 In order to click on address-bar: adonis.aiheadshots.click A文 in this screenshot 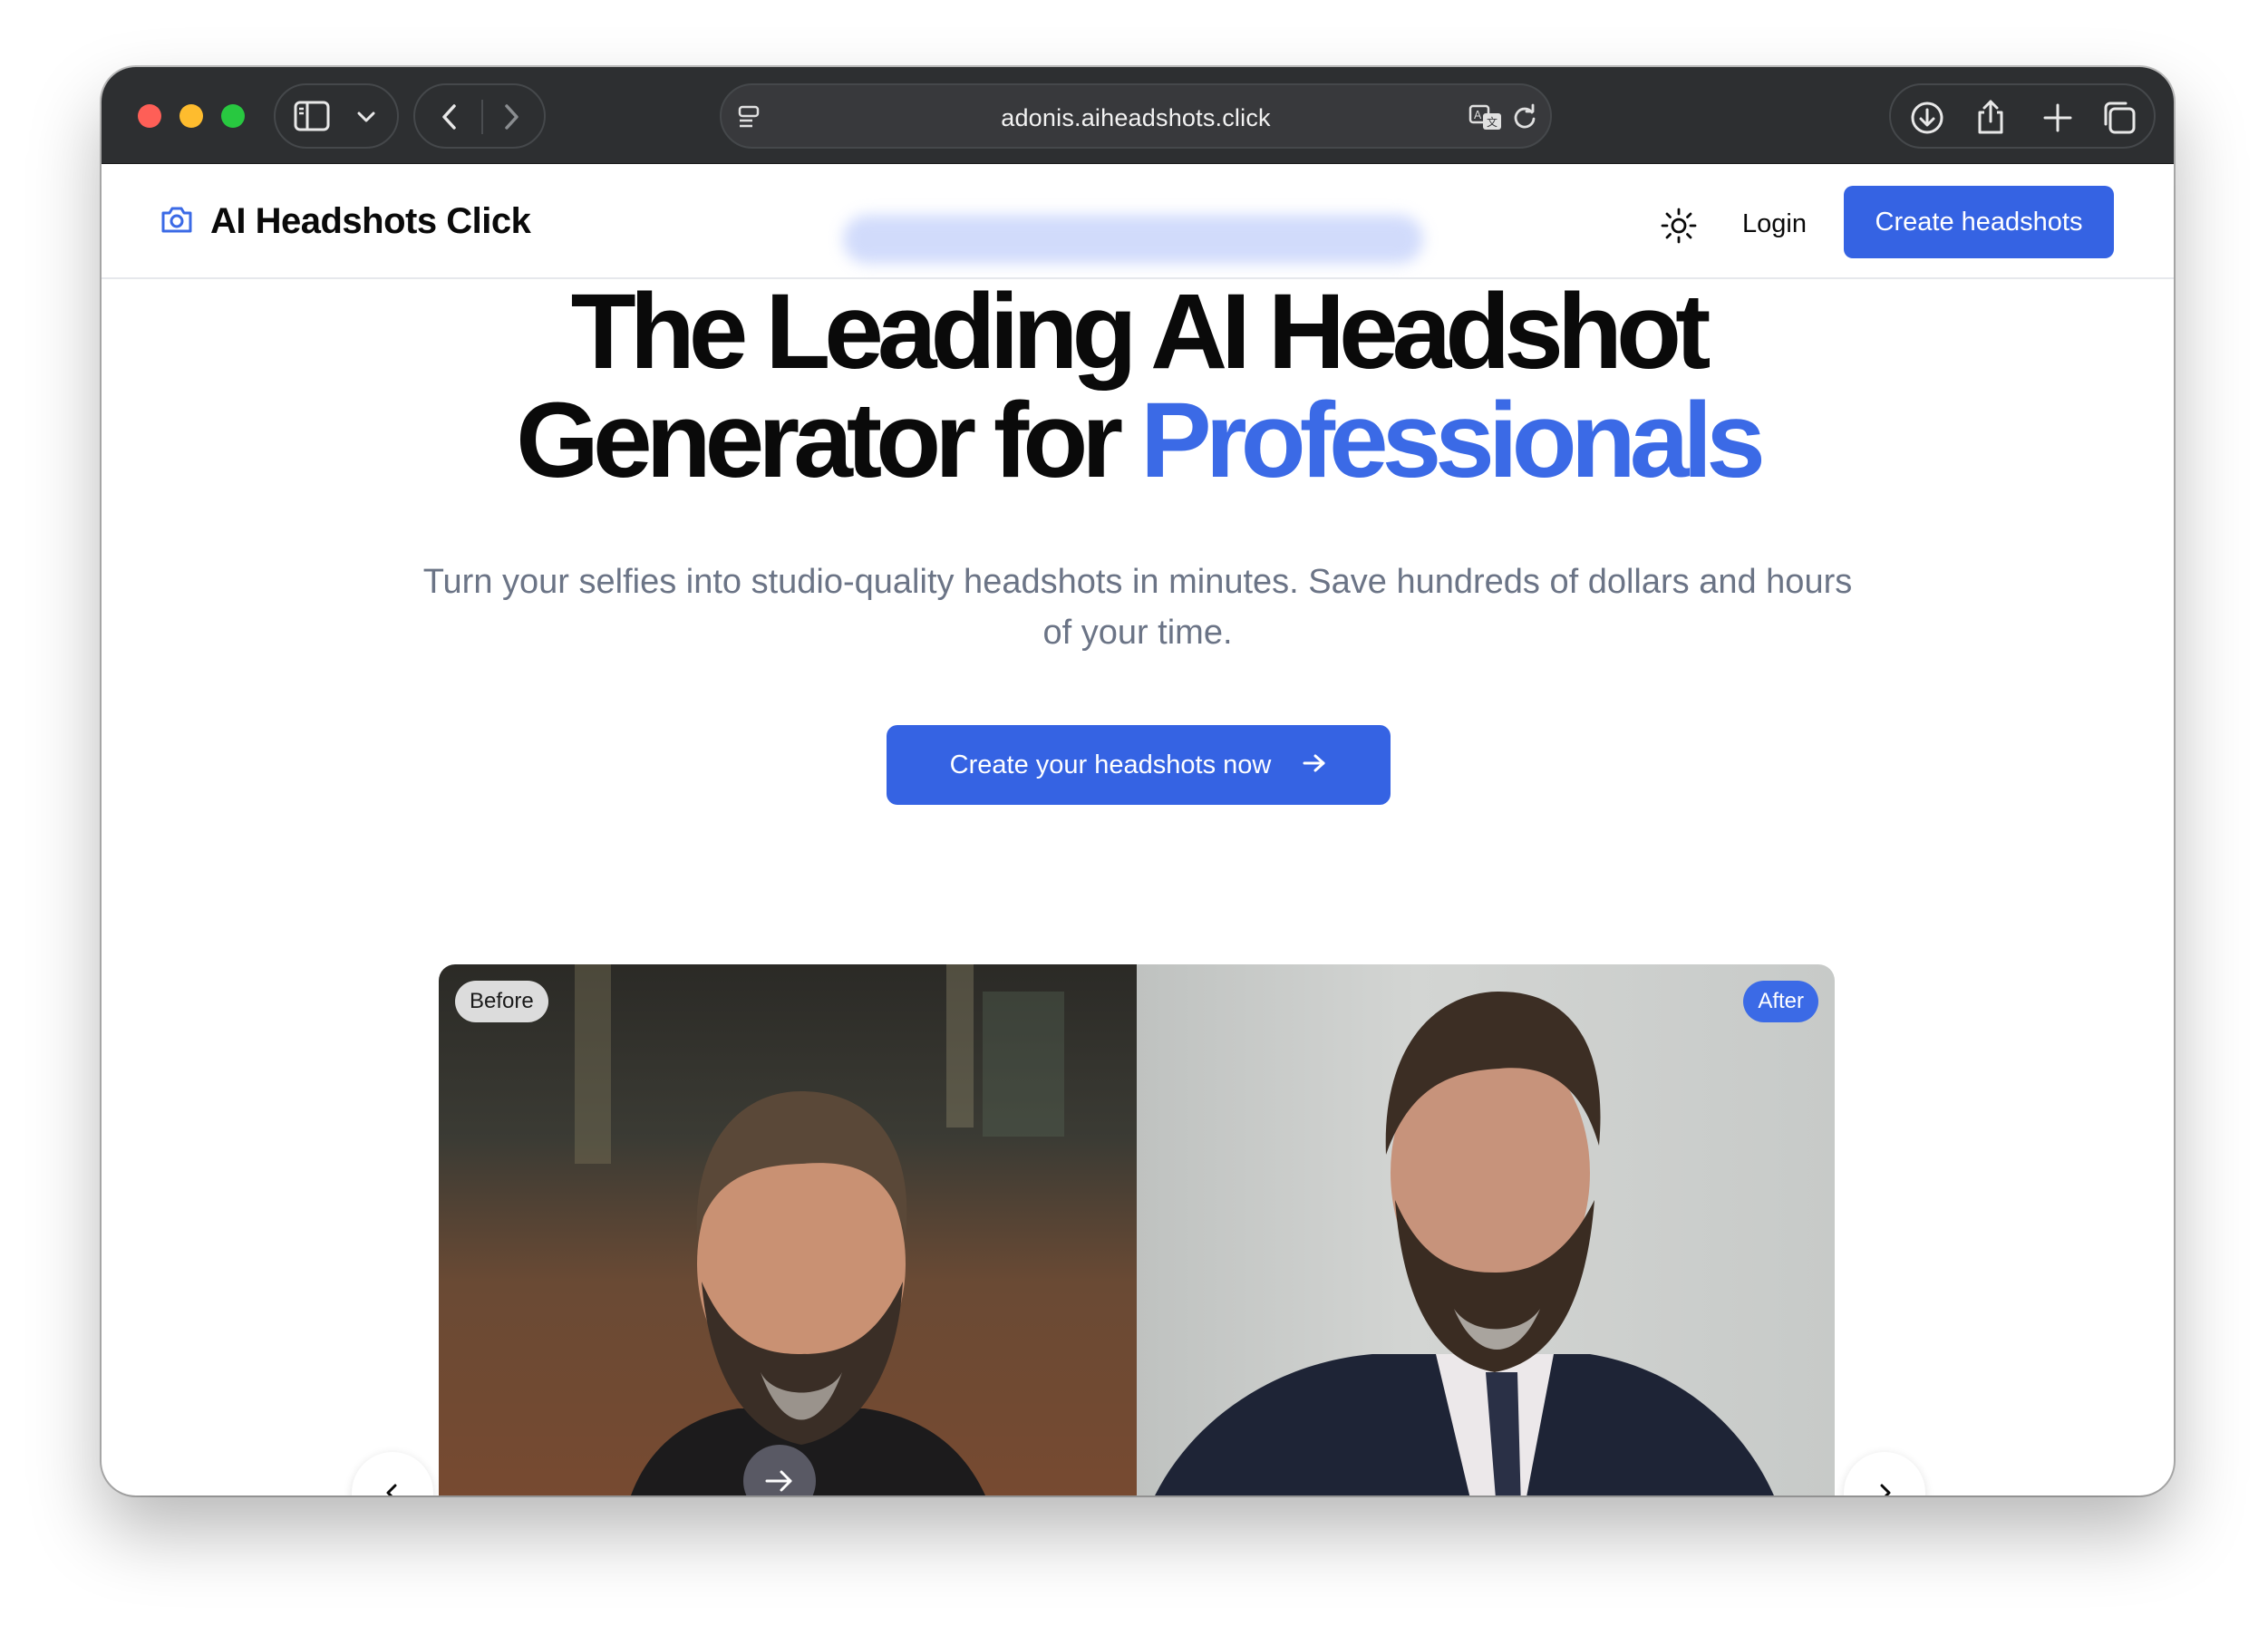, I will do `click(1136, 116)`.